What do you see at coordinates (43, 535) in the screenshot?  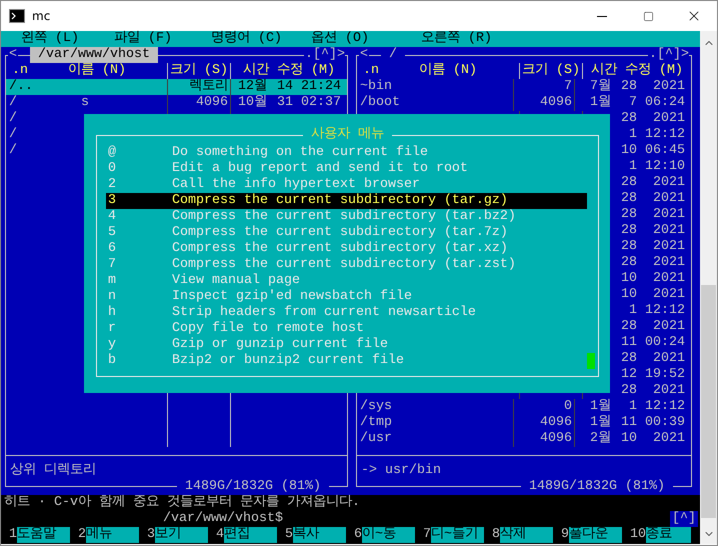 I see `function-key-button: 도움말` at bounding box center [43, 535].